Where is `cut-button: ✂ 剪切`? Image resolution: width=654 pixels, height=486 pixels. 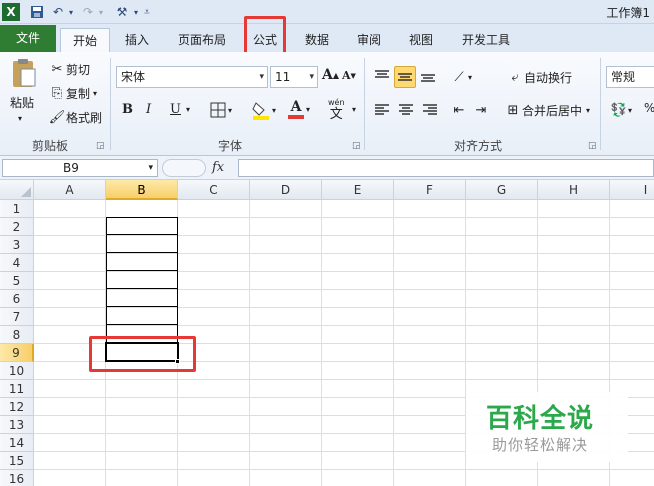 cut-button: ✂ 剪切 is located at coordinates (69, 69).